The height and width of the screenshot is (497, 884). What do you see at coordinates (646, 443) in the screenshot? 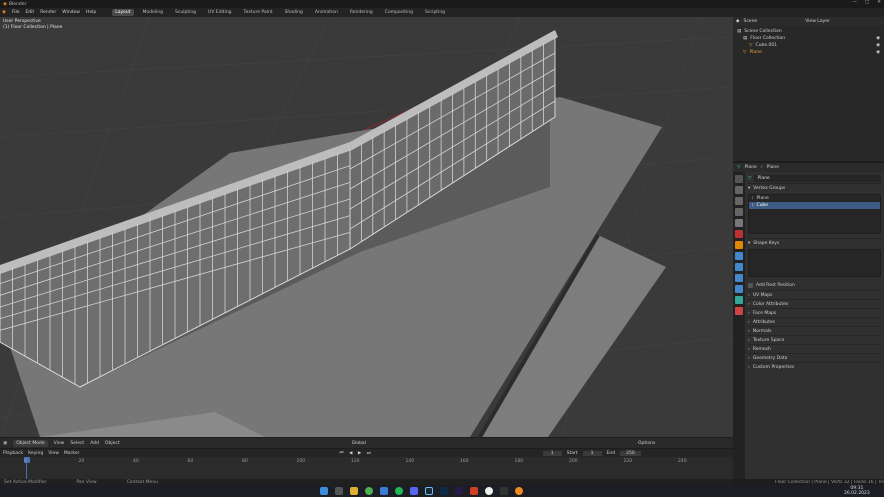
I see `options-button: Options` at bounding box center [646, 443].